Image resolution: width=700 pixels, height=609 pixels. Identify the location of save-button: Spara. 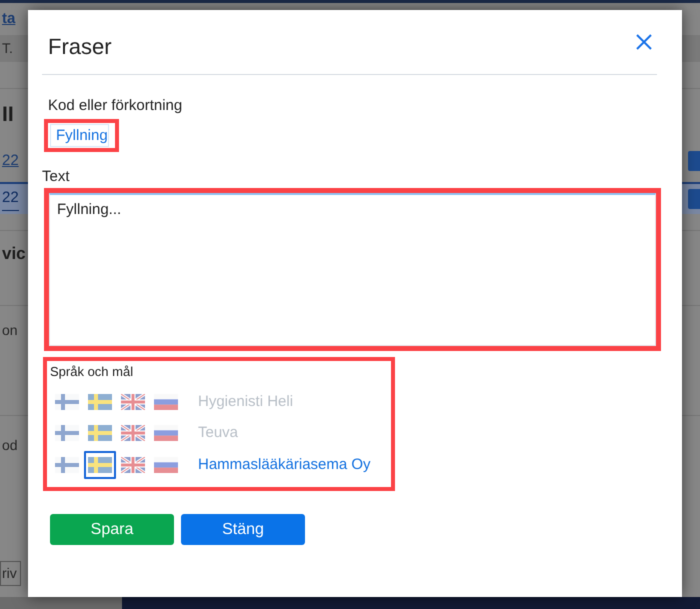
(112, 529).